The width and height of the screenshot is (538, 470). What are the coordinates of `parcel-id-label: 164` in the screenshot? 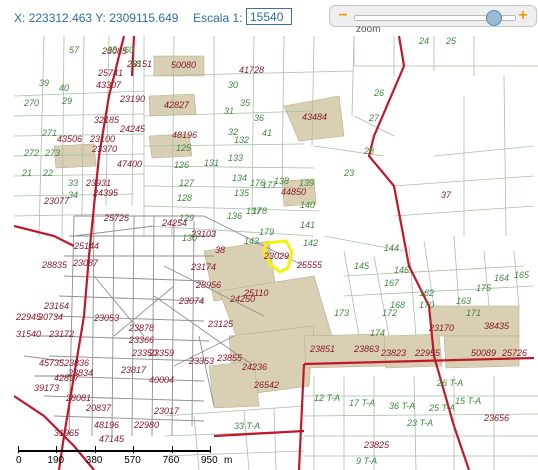 It's located at (501, 278).